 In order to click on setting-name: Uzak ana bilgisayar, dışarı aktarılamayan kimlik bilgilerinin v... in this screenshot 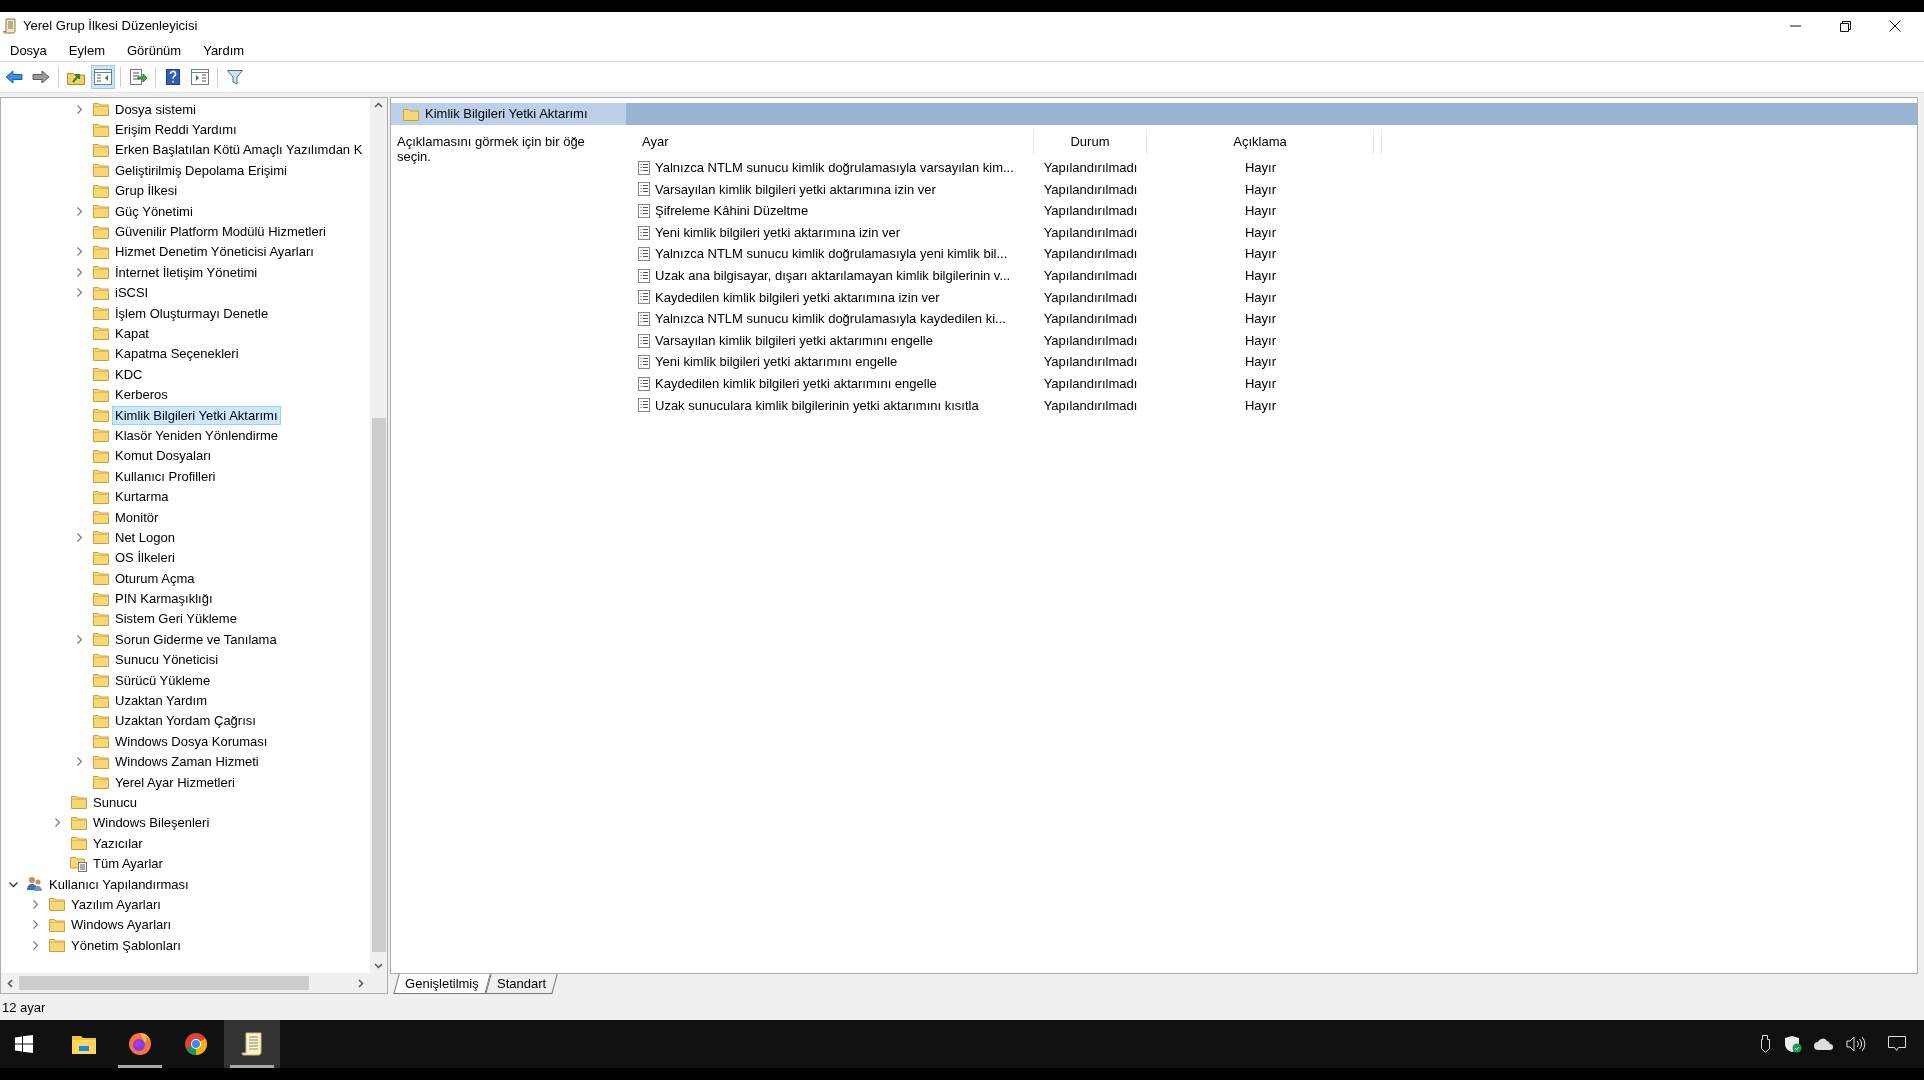, I will do `click(833, 276)`.